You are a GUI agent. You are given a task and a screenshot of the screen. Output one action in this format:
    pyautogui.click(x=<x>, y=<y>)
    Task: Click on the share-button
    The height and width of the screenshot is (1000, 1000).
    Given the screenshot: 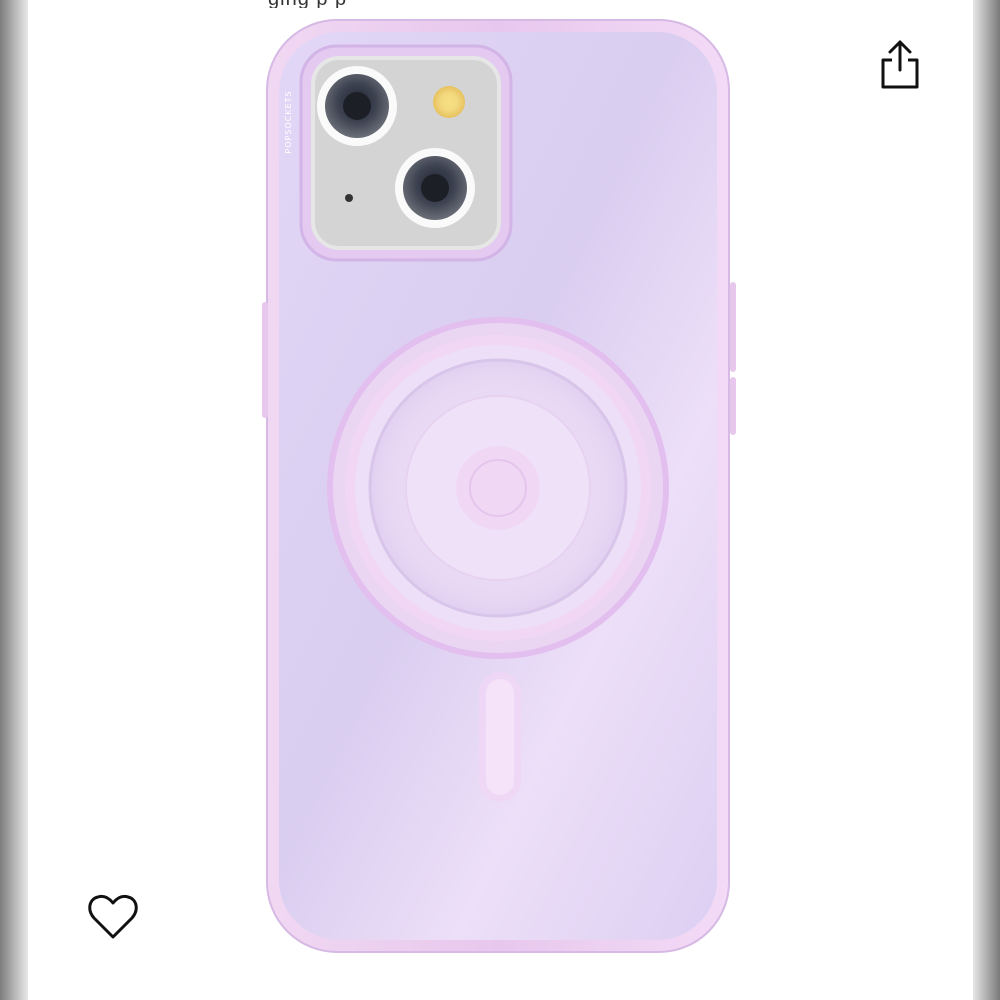 What is the action you would take?
    pyautogui.click(x=900, y=65)
    